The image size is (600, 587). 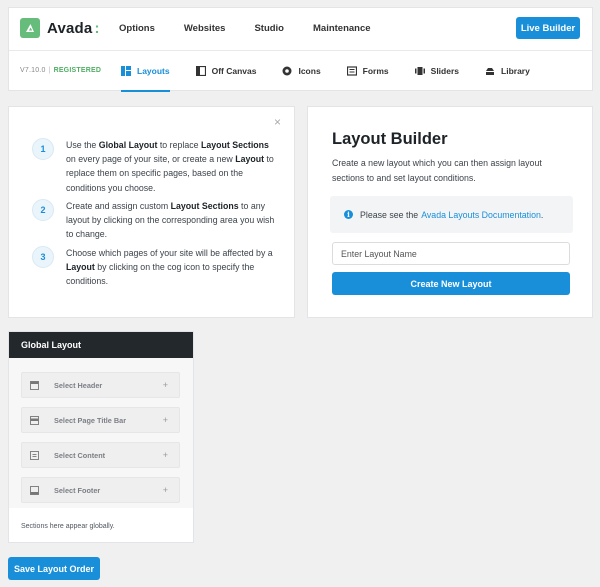 What do you see at coordinates (43, 149) in the screenshot?
I see `step-number: 1` at bounding box center [43, 149].